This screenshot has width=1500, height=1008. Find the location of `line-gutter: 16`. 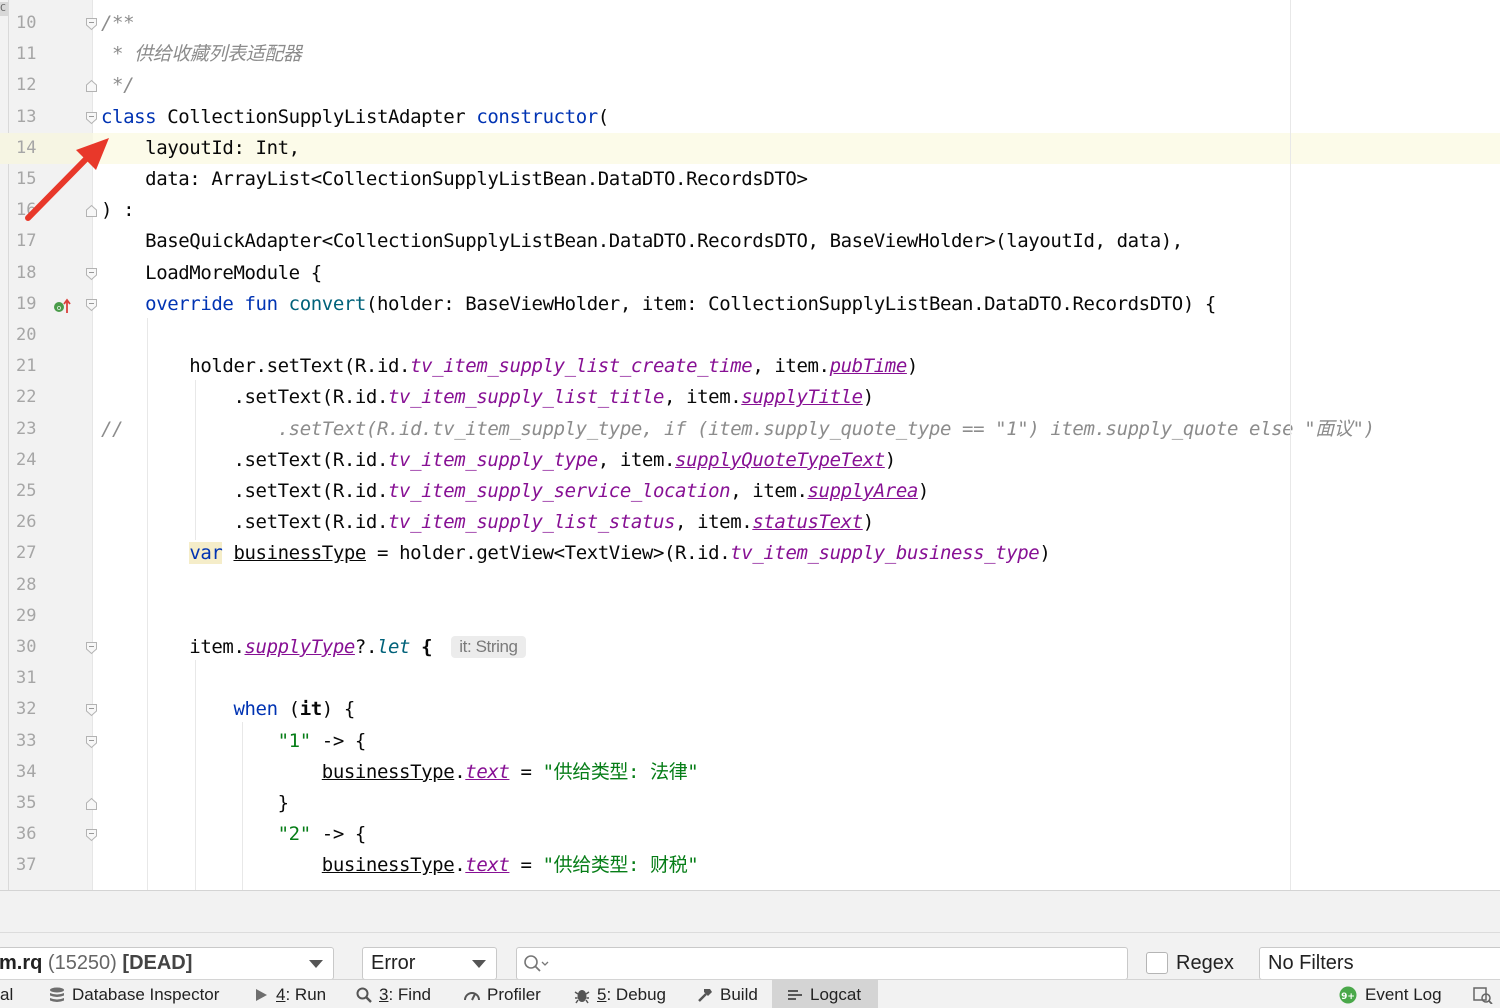

line-gutter: 16 is located at coordinates (48, 210).